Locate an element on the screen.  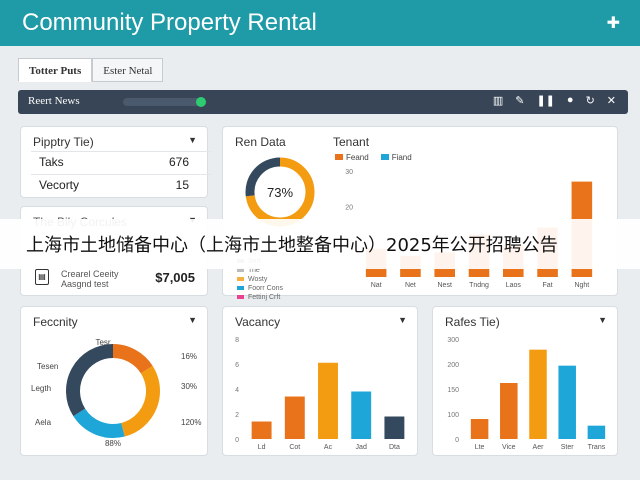
x-tick-label: Dta is located at coordinates (394, 447).